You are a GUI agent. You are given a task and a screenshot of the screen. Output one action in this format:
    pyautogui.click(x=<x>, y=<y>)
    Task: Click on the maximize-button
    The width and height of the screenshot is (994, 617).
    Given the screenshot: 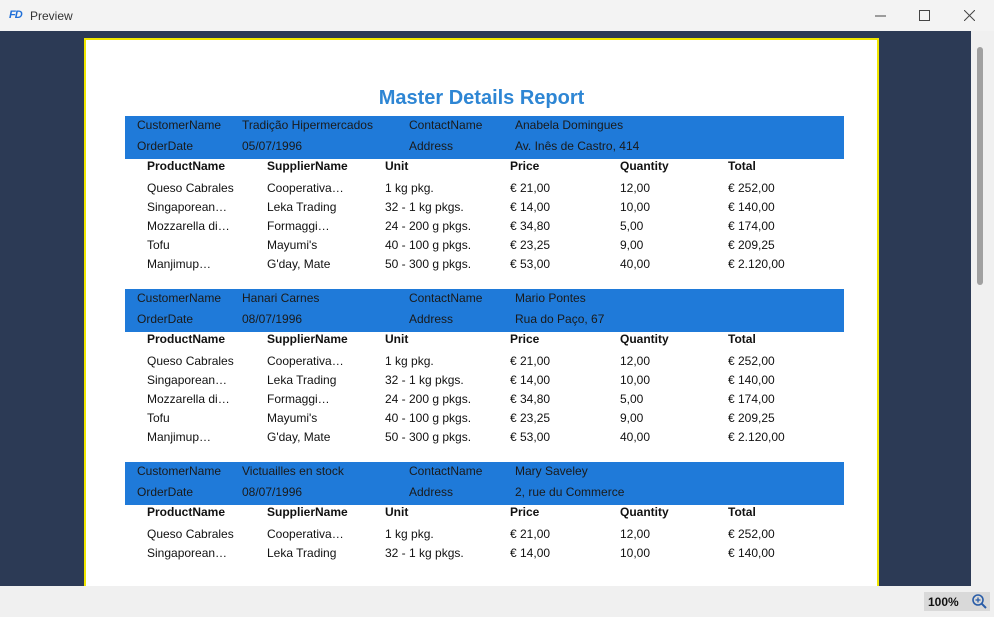 What is the action you would take?
    pyautogui.click(x=924, y=15)
    